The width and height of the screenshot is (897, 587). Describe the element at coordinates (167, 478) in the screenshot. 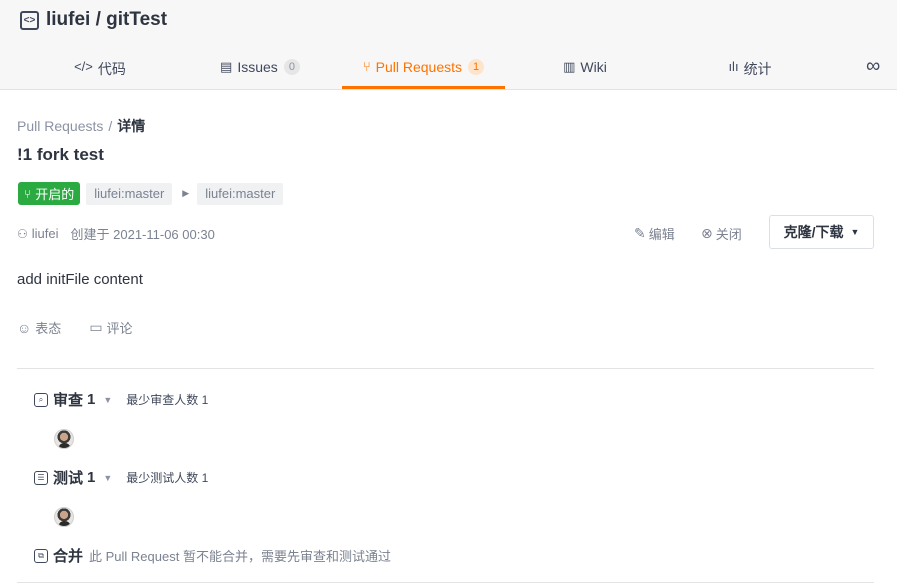

I see `test-note: 最少测试人数 1` at that location.